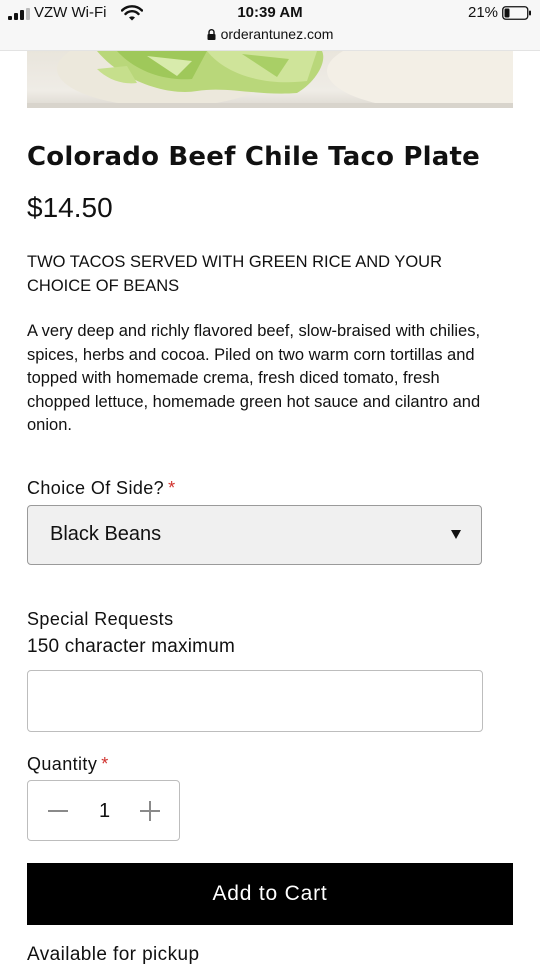 Image resolution: width=540 pixels, height=966 pixels. I want to click on special-requests-hint: 150 character maximum, so click(131, 646).